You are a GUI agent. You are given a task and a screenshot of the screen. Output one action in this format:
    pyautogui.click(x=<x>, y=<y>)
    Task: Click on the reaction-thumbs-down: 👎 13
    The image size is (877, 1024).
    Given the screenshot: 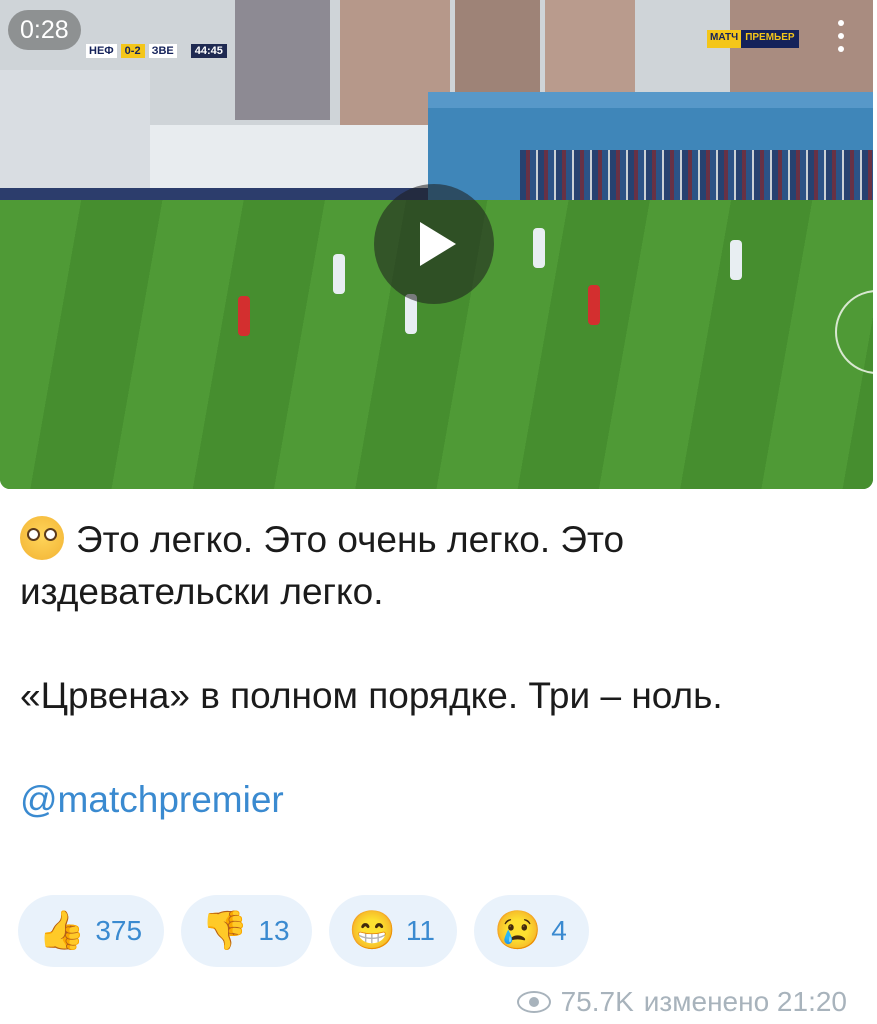 What is the action you would take?
    pyautogui.click(x=246, y=931)
    